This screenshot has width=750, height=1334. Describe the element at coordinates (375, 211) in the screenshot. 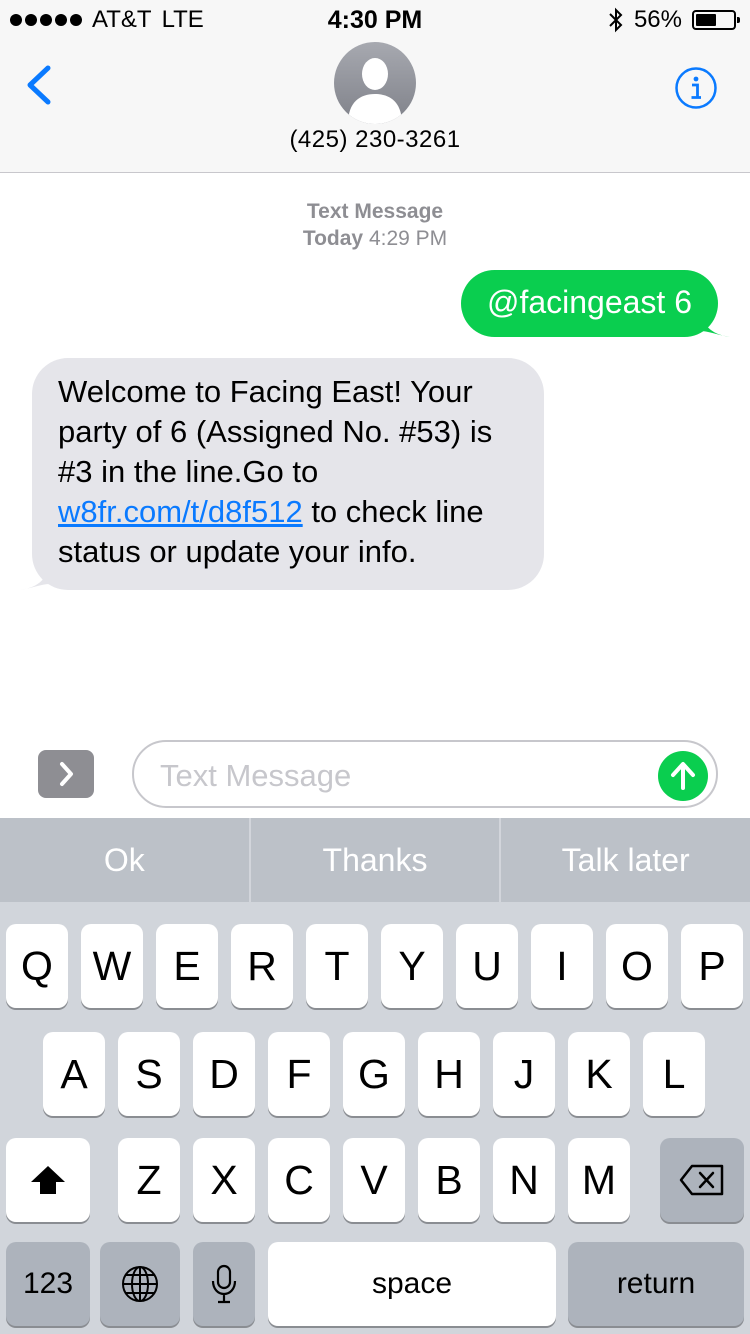

I see `service-label: Text Message` at that location.